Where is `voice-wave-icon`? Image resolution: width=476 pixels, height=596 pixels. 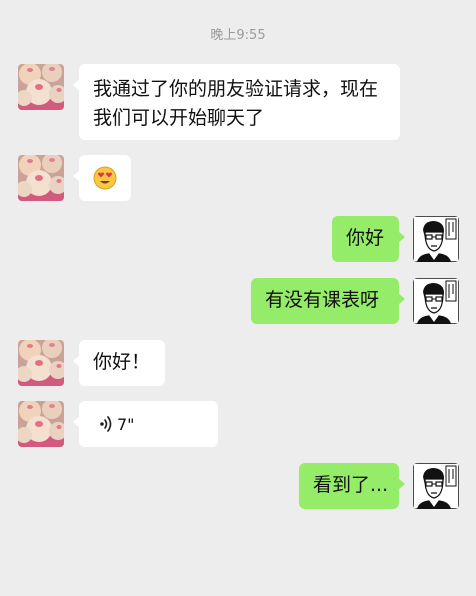
voice-wave-icon is located at coordinates (106, 424).